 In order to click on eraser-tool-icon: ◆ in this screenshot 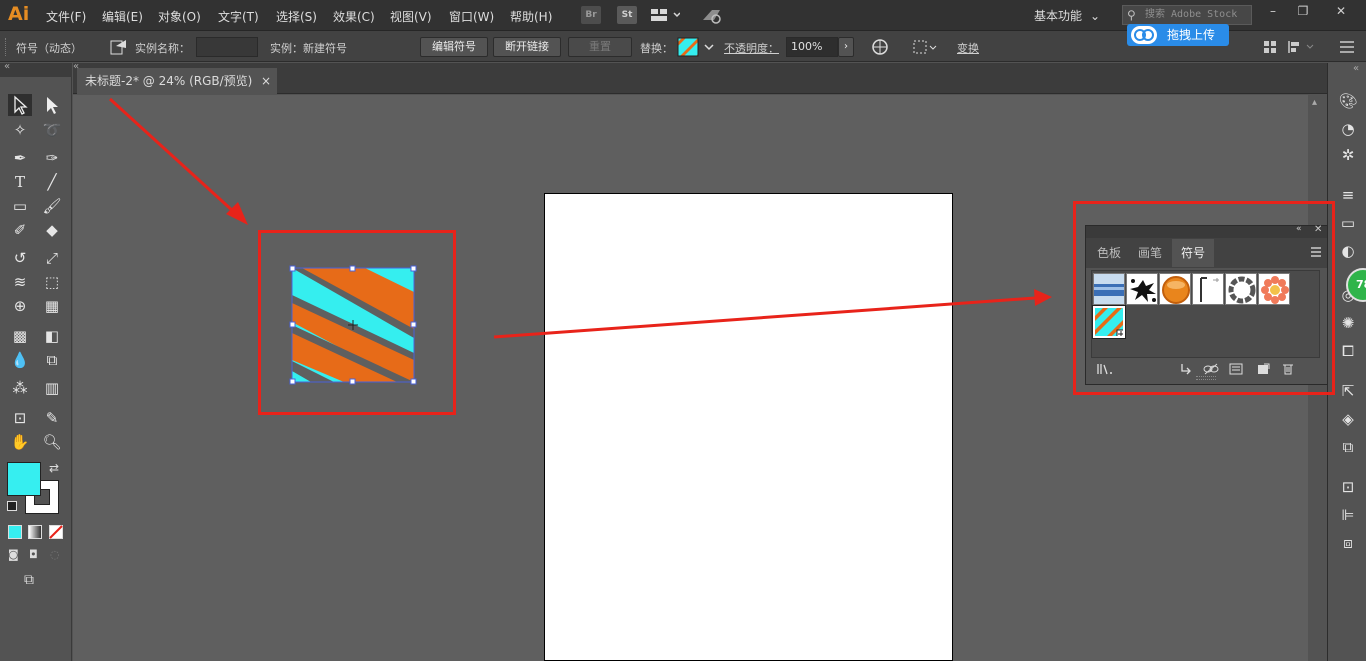, I will do `click(52, 230)`.